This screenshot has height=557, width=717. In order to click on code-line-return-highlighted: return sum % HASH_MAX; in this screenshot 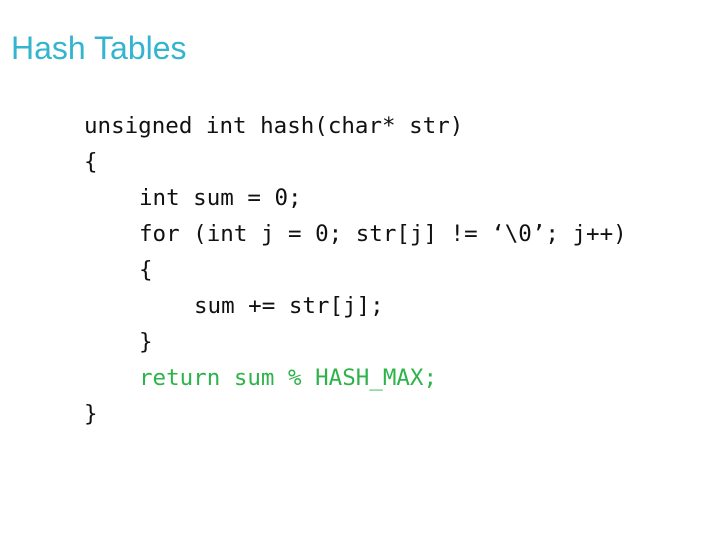, I will do `click(288, 378)`.